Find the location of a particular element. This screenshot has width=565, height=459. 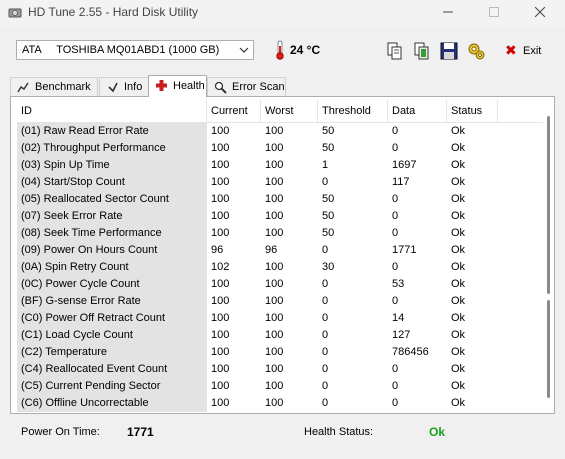

cell-id: (BF) G-sense Error Rate is located at coordinates (112, 301).